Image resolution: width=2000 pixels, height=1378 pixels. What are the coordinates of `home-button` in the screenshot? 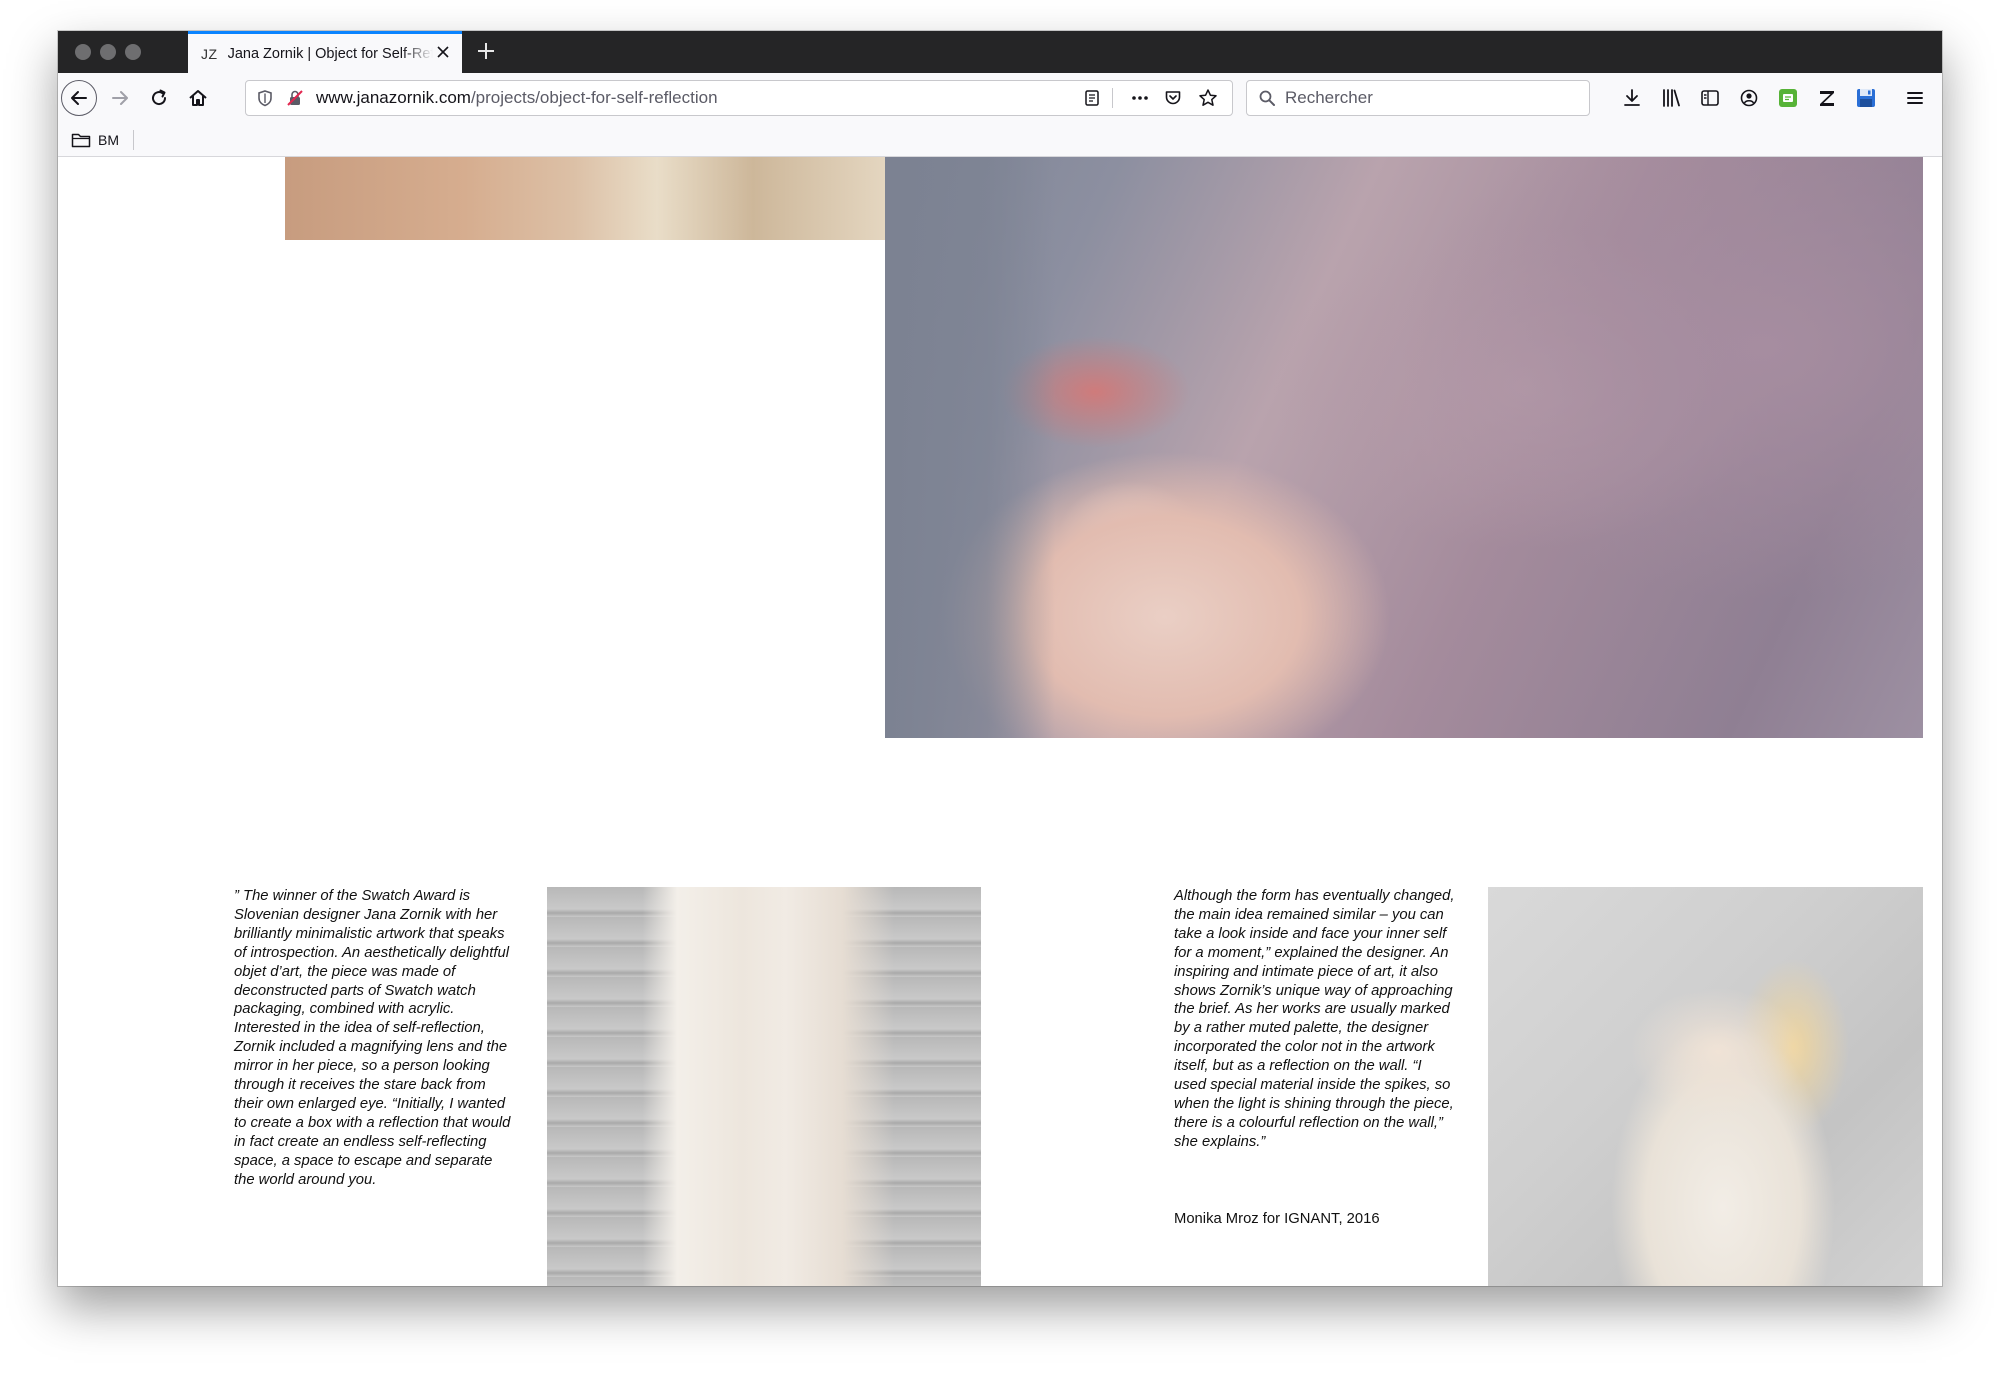 It's located at (198, 98).